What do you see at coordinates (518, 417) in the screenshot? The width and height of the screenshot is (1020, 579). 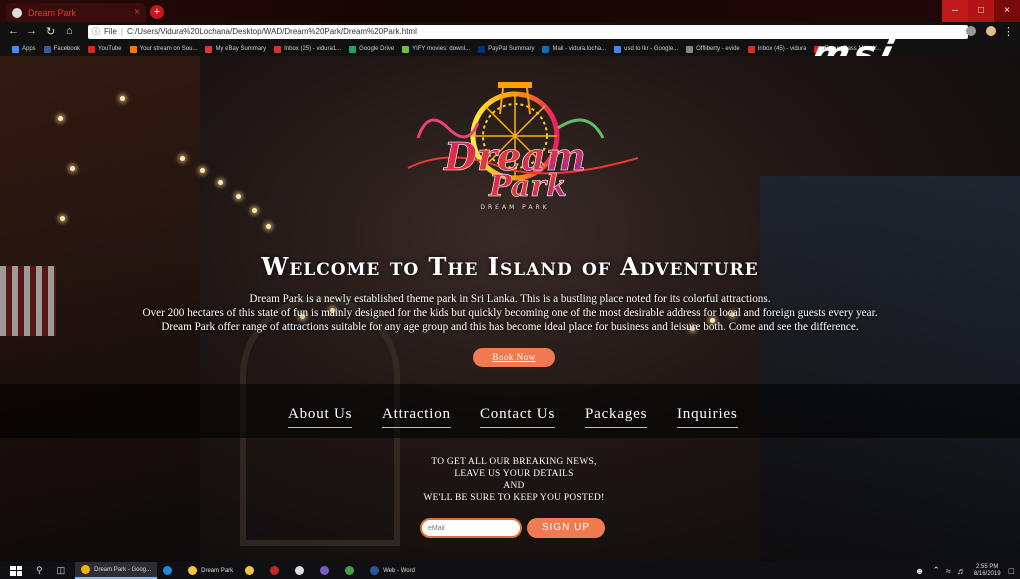 I see `nav-contact-us: Contact Us` at bounding box center [518, 417].